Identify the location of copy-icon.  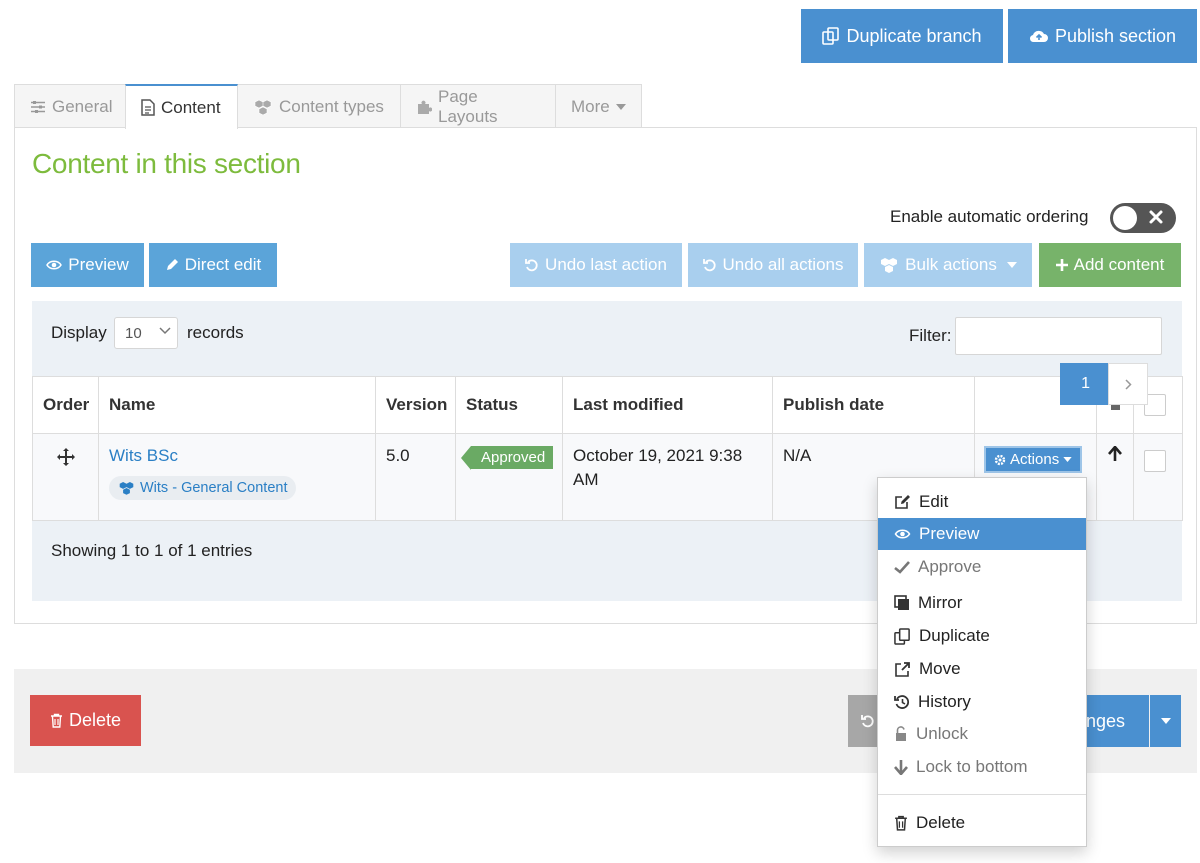
(902, 636).